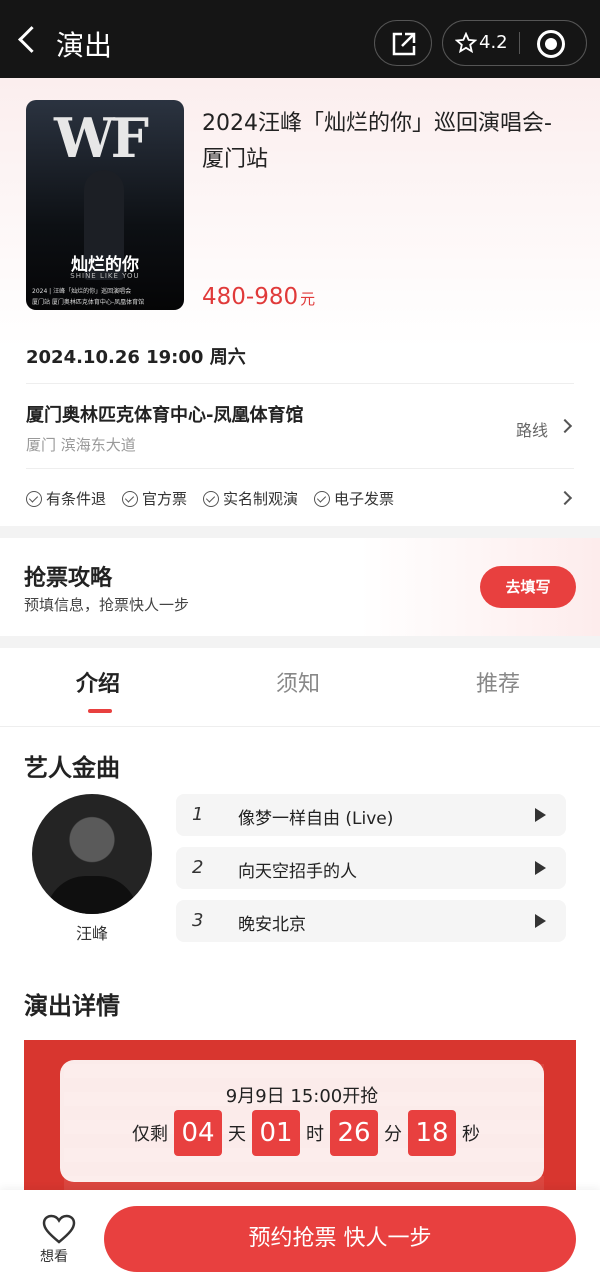 This screenshot has height=1287, width=600. What do you see at coordinates (92, 932) in the screenshot?
I see `artist-name: 汪峰` at bounding box center [92, 932].